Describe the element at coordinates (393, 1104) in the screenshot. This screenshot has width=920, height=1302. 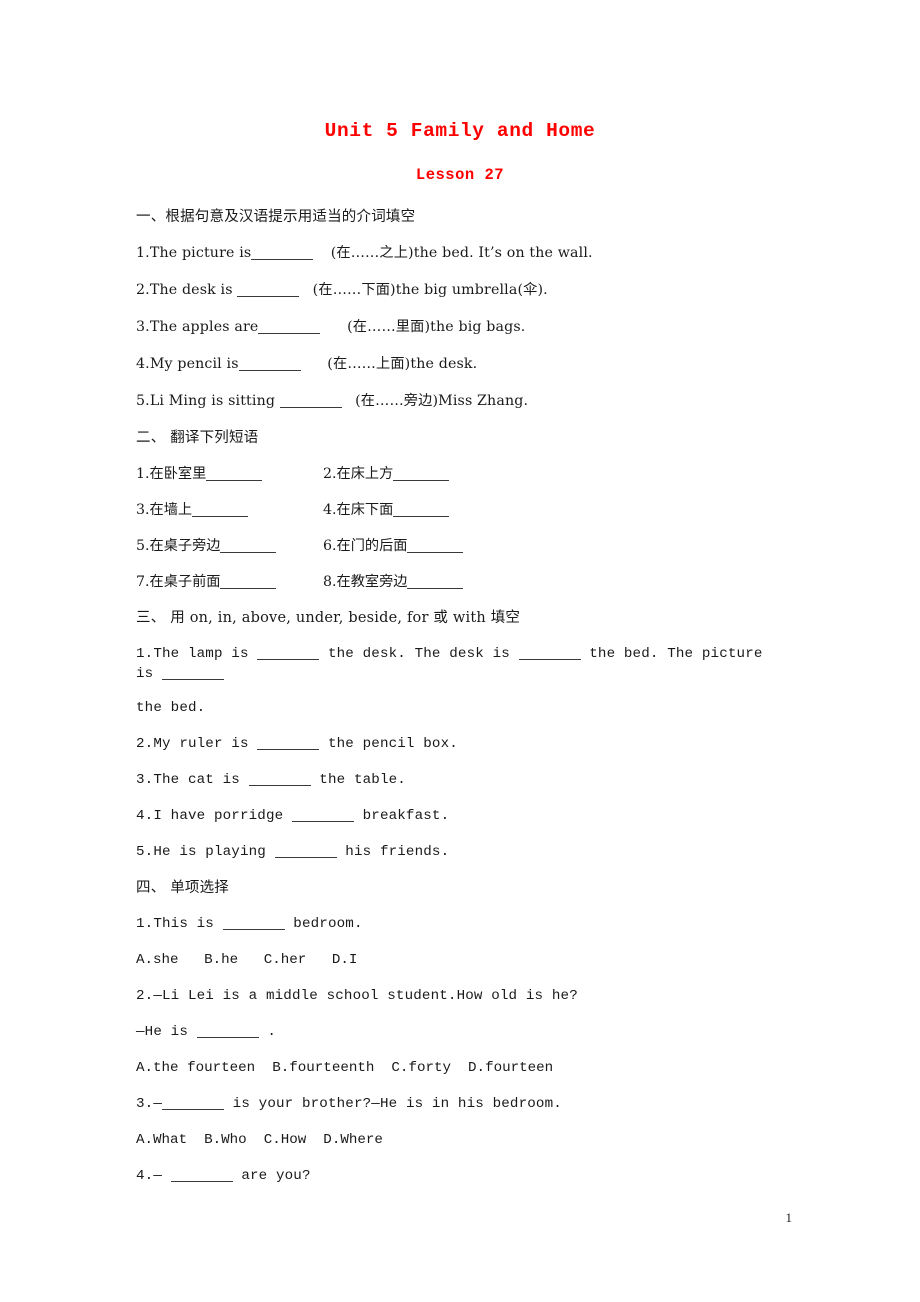
I see `question-text: is your brother?—He is in his bedroom.` at that location.